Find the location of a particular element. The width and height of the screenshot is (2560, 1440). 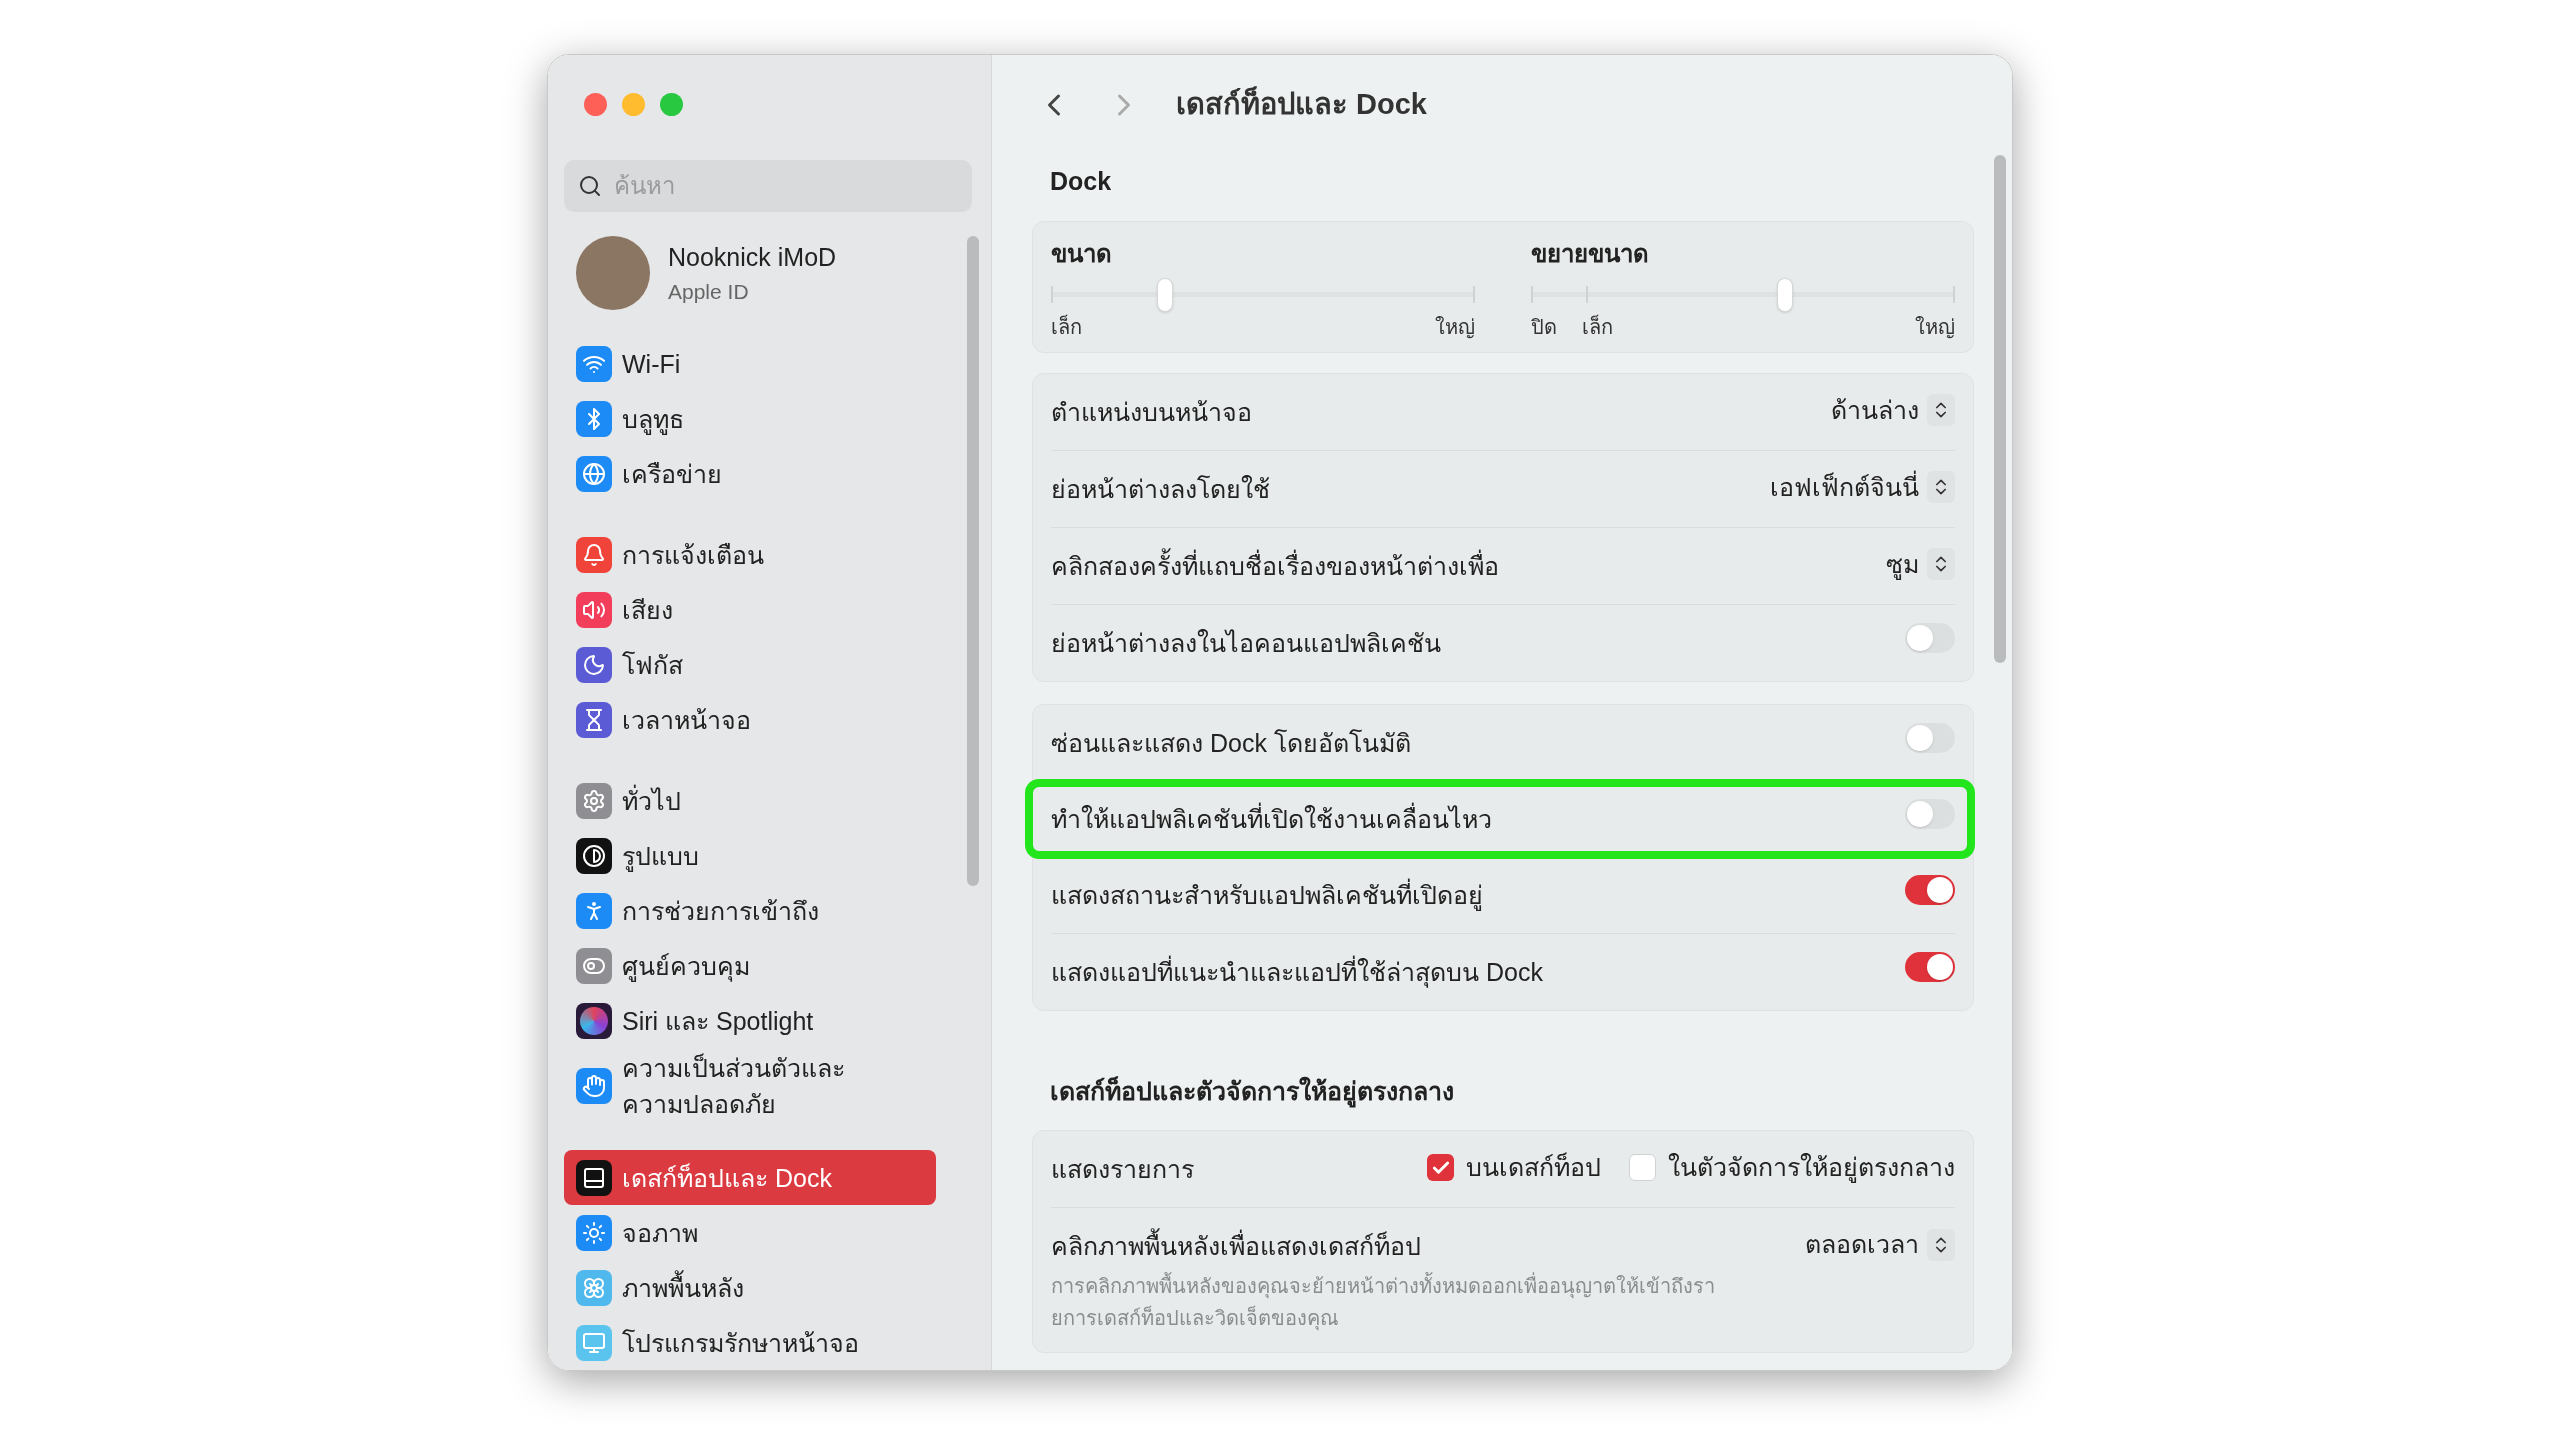

sidebar-item: เดสก์ท็อปและ Dock is located at coordinates (750, 1177).